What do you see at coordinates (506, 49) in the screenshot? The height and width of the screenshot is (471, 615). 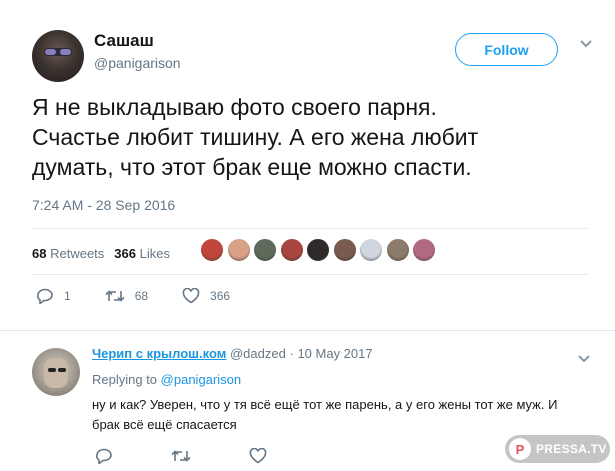 I see `follow-button: Follow` at bounding box center [506, 49].